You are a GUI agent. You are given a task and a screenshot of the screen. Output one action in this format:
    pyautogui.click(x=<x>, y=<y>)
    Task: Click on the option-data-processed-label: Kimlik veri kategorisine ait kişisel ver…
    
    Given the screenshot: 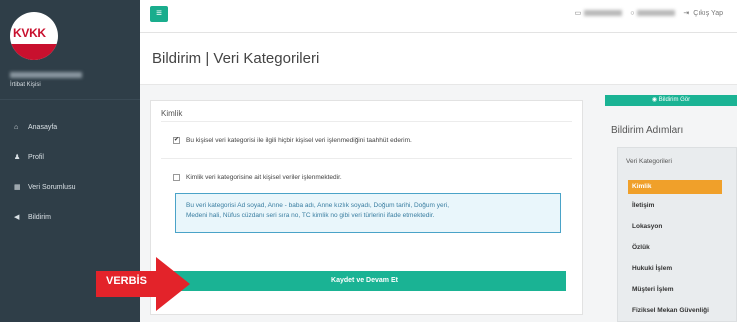 What is the action you would take?
    pyautogui.click(x=264, y=177)
    